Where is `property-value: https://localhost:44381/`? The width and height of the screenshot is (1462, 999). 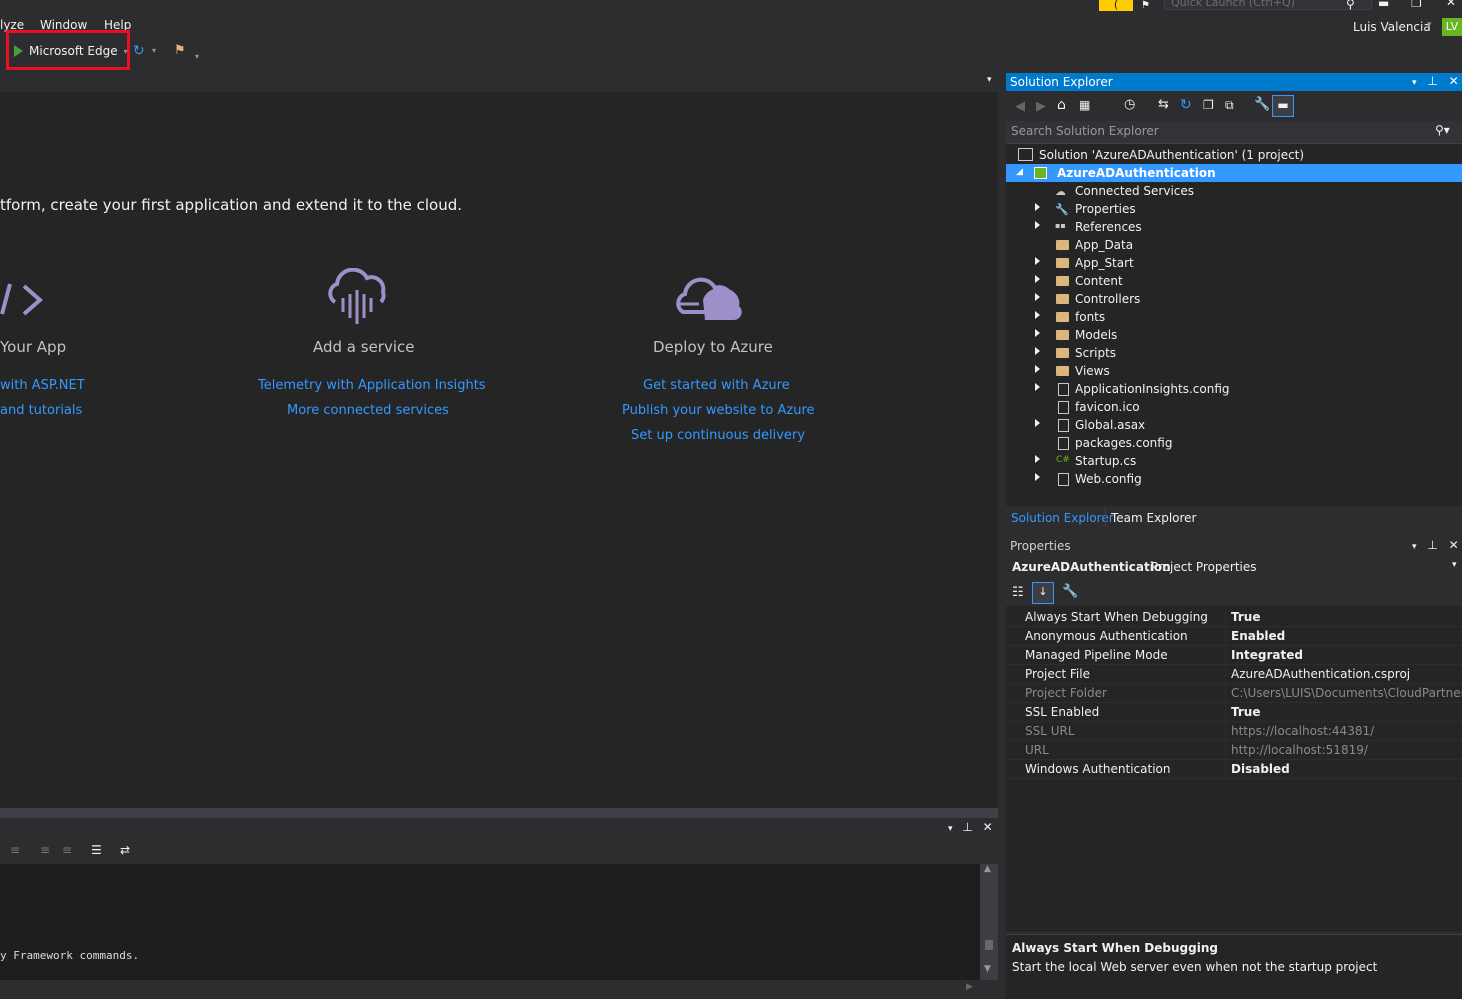
property-value: https://localhost:44381/ is located at coordinates (1302, 731).